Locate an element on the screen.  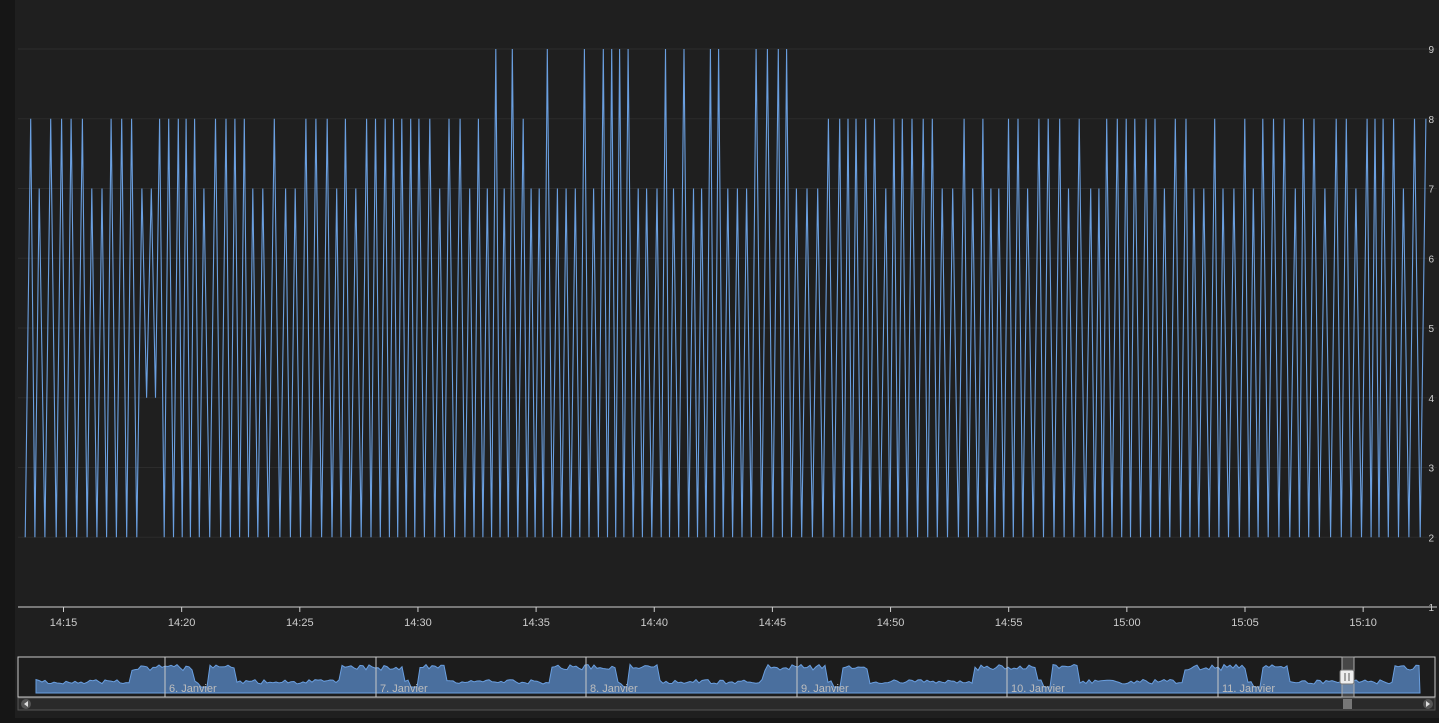
navigator-day-label: 8. Janvier is located at coordinates (614, 689).